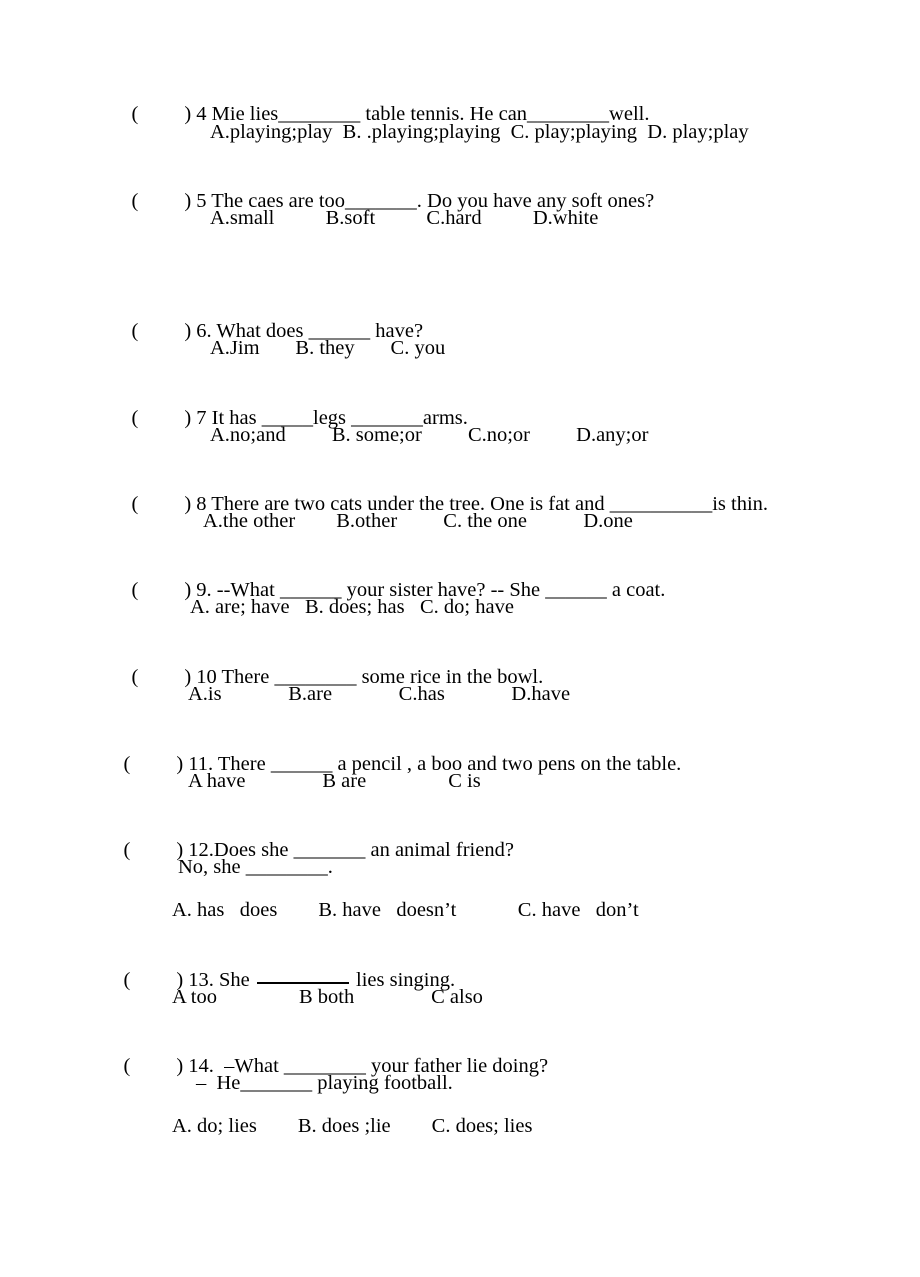  I want to click on question-q9-options: A. are; have B. does; has C. do; have, so click(352, 607).